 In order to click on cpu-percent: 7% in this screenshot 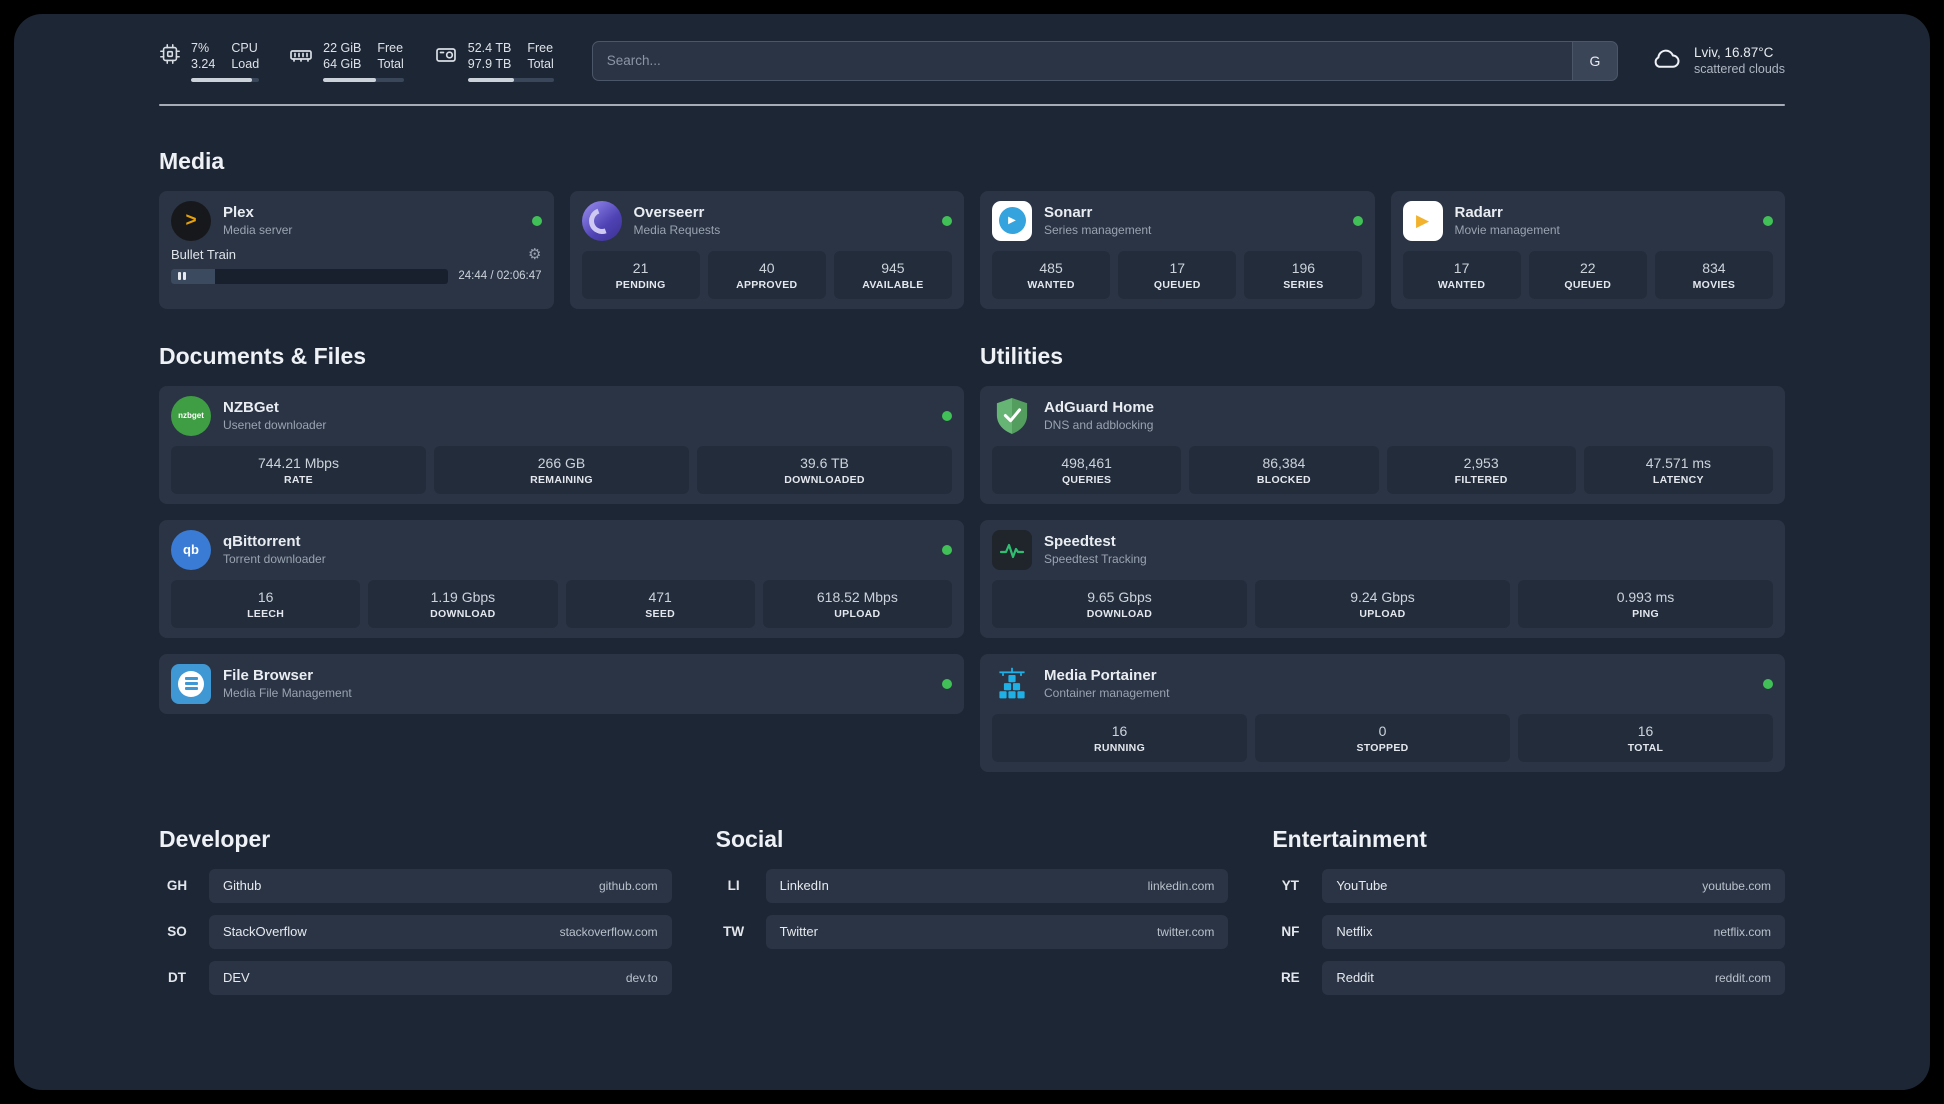, I will do `click(200, 48)`.